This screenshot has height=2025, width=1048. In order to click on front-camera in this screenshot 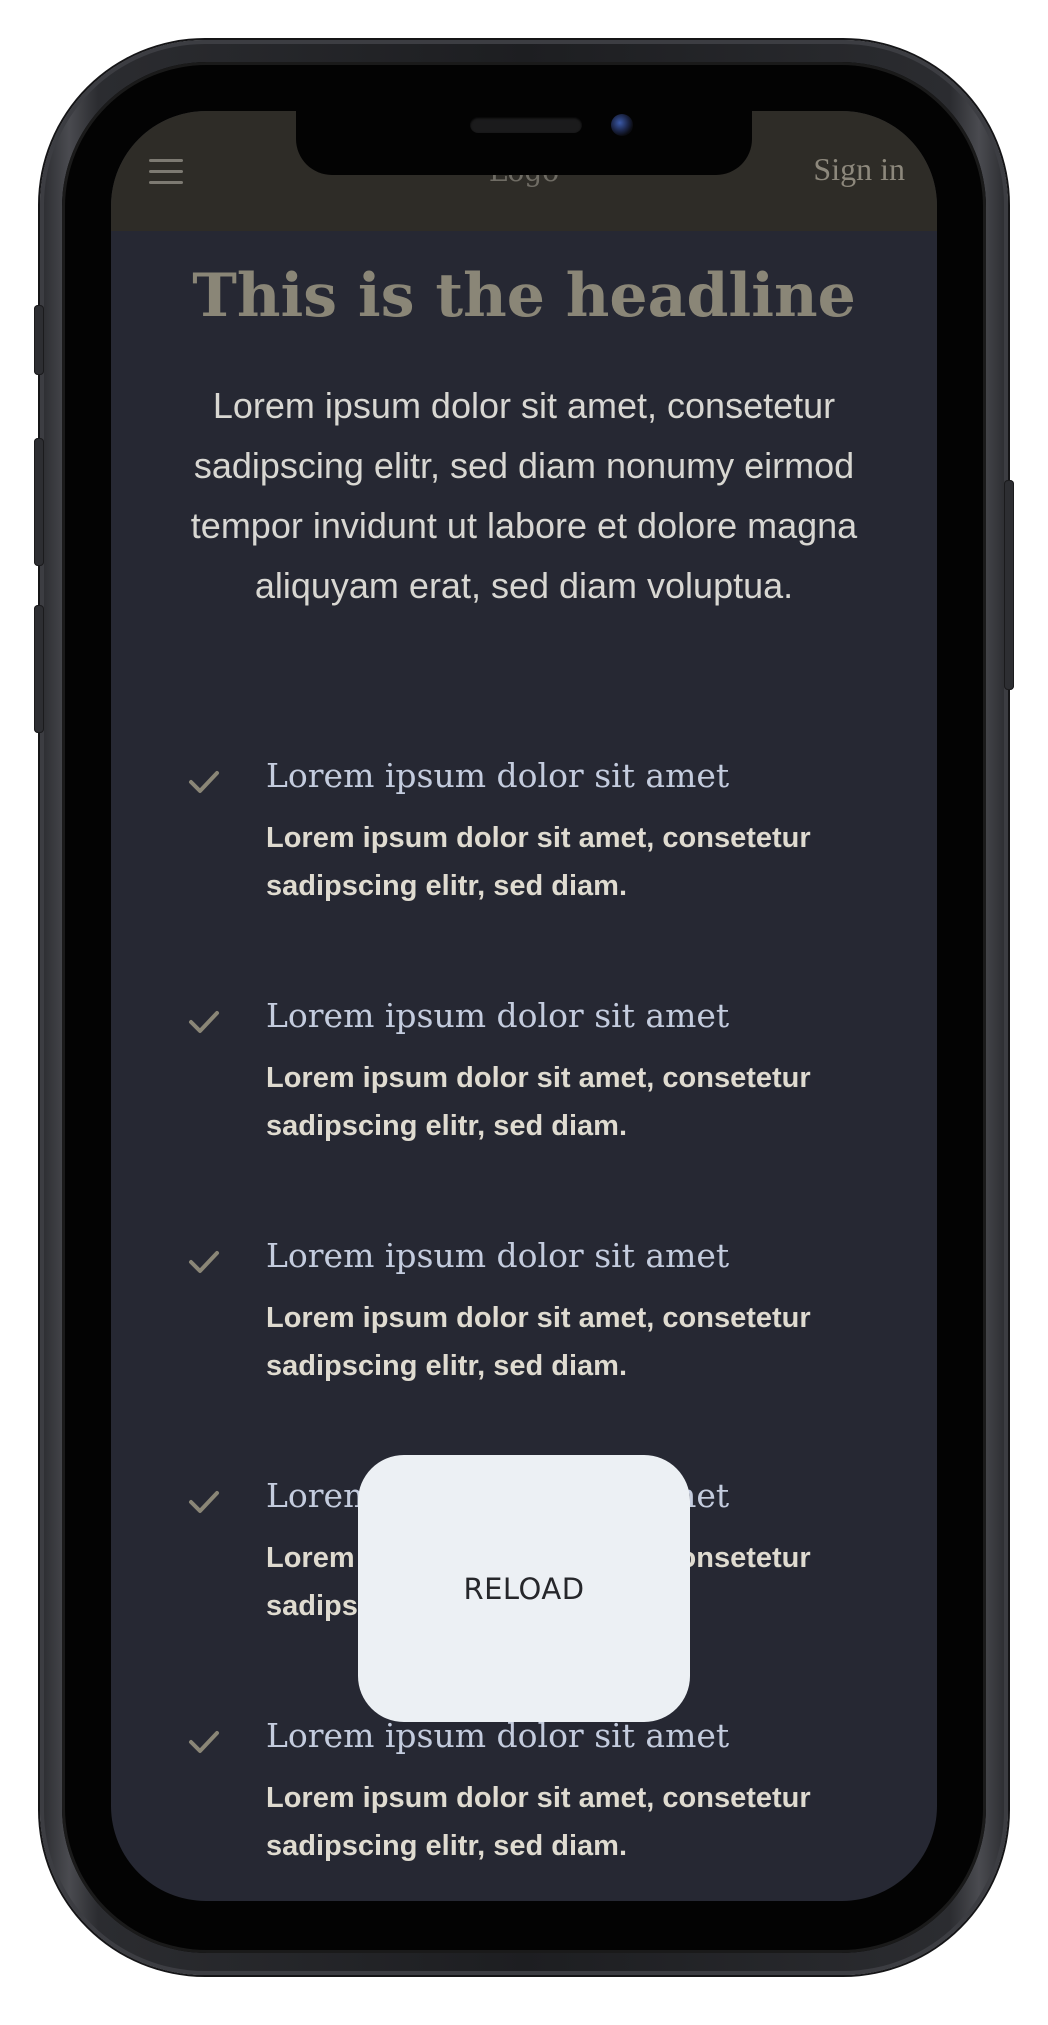, I will do `click(622, 125)`.